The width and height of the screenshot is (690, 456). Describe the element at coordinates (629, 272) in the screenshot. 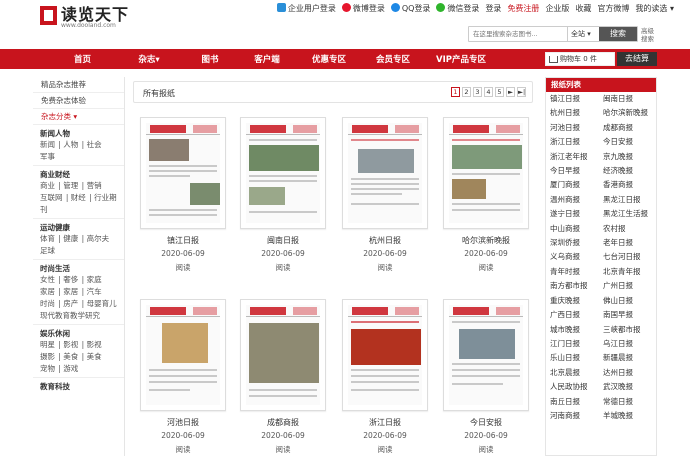

I see `newspaper-list-item: 北京青年报` at that location.